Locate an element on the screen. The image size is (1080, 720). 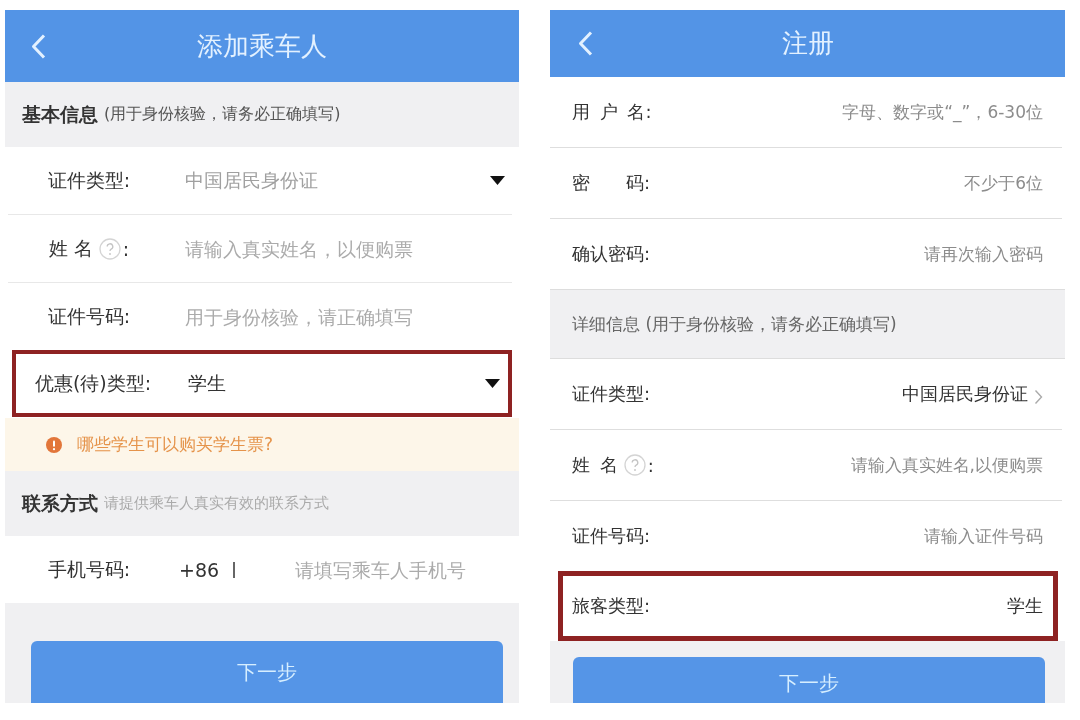
field-label: 密 码: is located at coordinates (611, 183).